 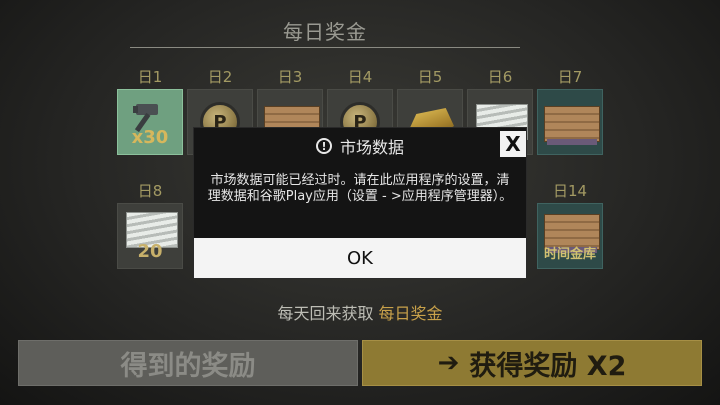 What do you see at coordinates (360, 258) in the screenshot?
I see `ok-button: OK` at bounding box center [360, 258].